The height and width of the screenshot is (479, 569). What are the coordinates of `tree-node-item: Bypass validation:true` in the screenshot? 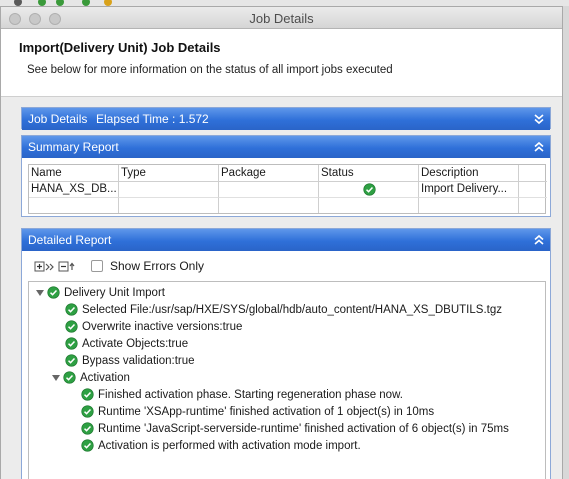 It's located at (130, 360).